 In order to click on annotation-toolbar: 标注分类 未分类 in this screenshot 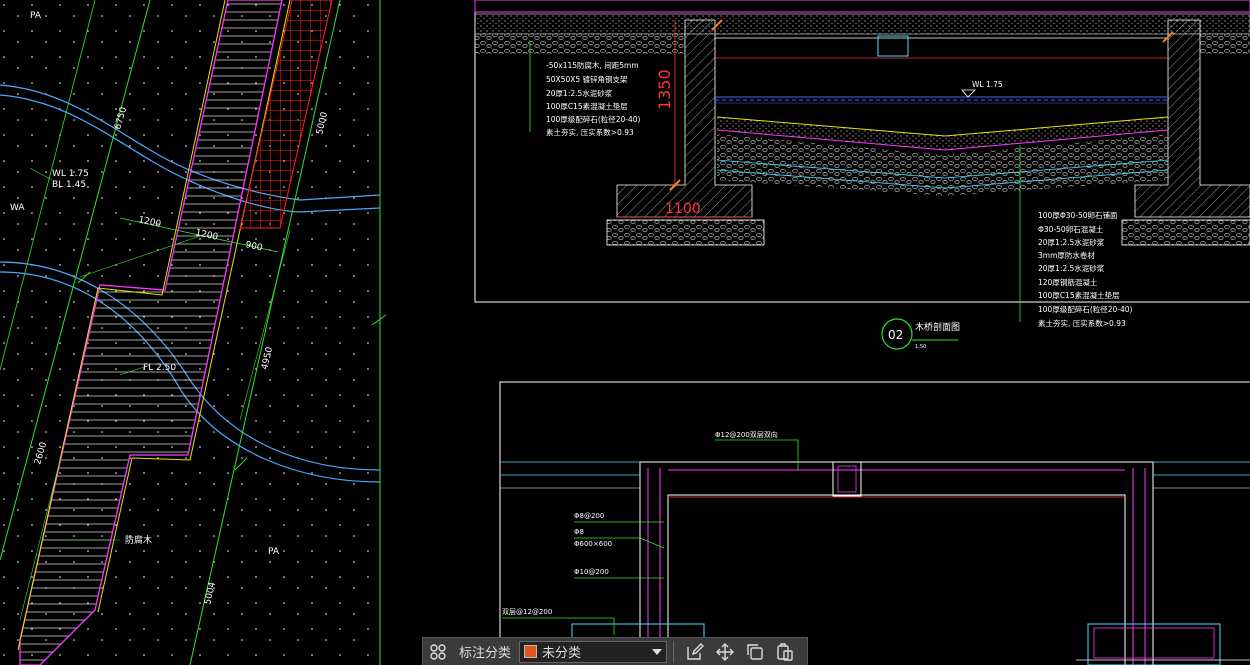, I will do `click(615, 651)`.